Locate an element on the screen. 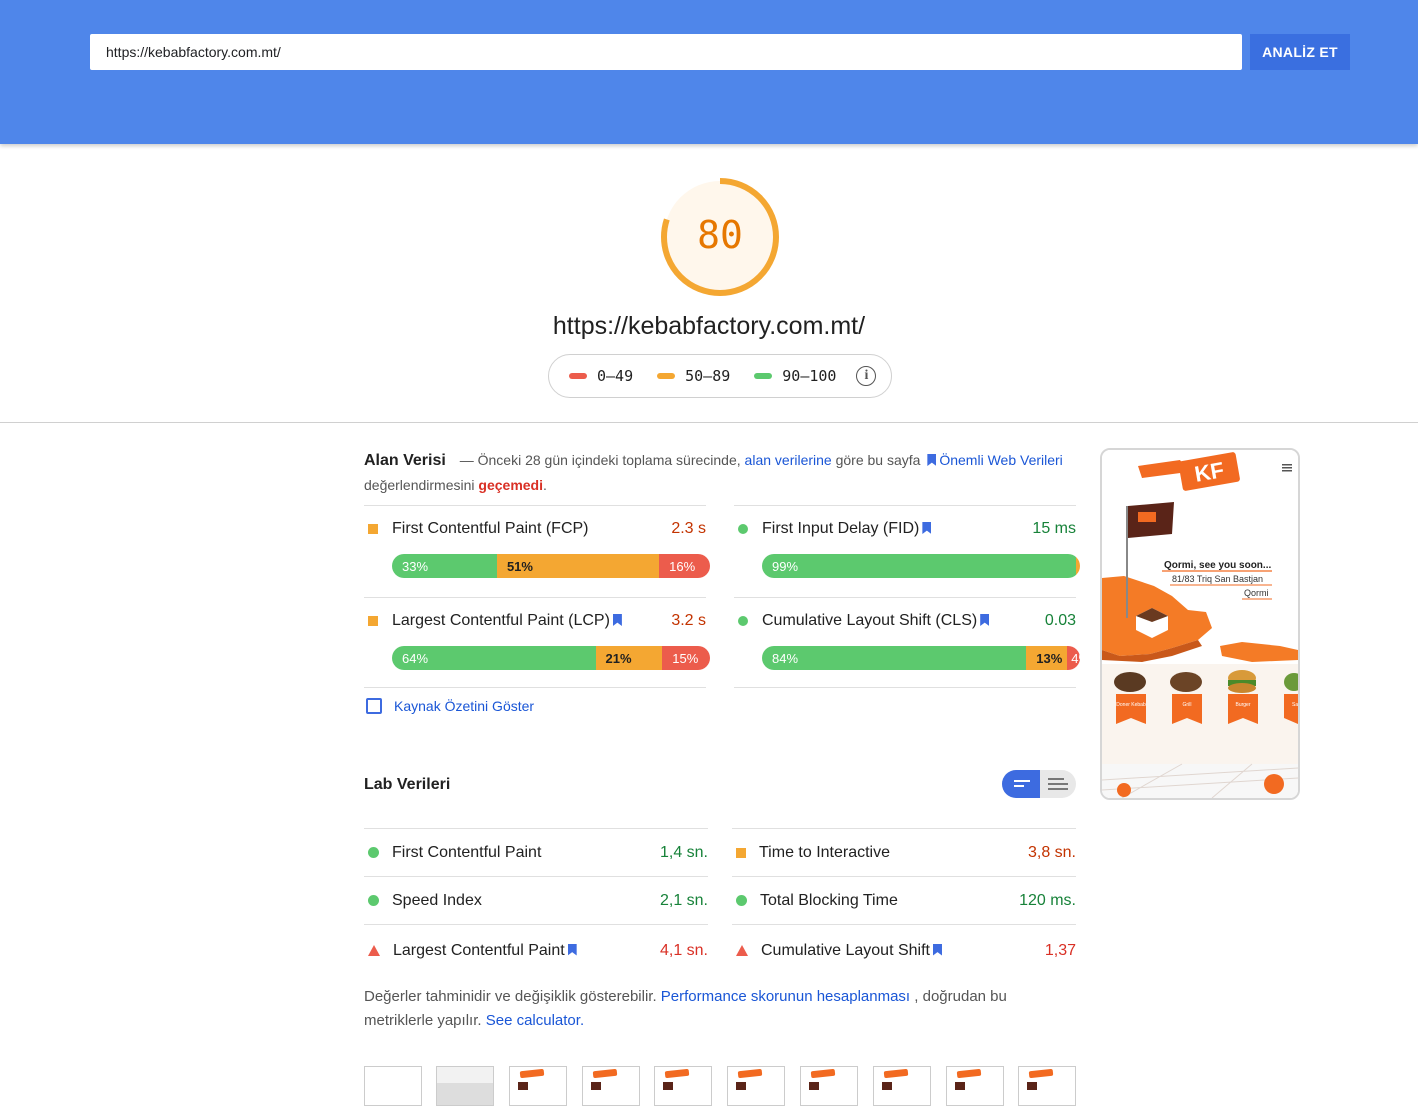 This screenshot has height=1106, width=1418. dist-average: 21% is located at coordinates (629, 658).